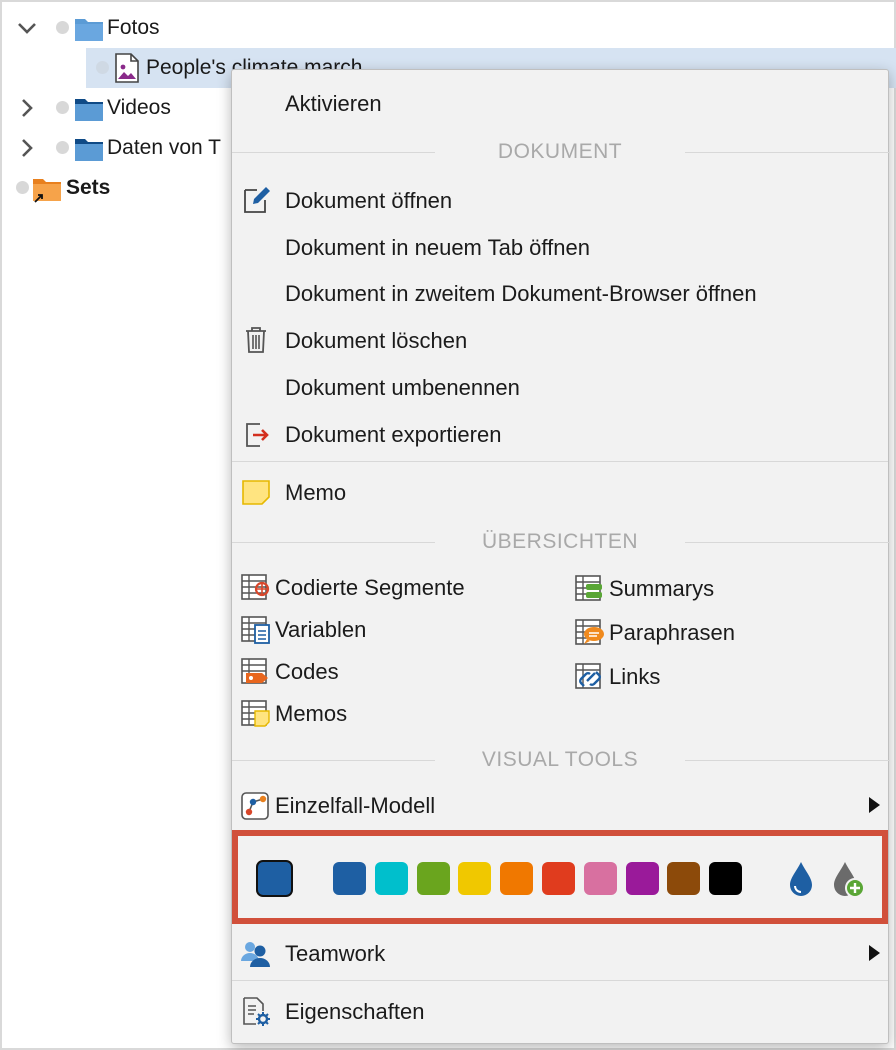 Image resolution: width=896 pixels, height=1050 pixels. Describe the element at coordinates (376, 340) in the screenshot. I see `menu-item-label: Dokument löschen` at that location.